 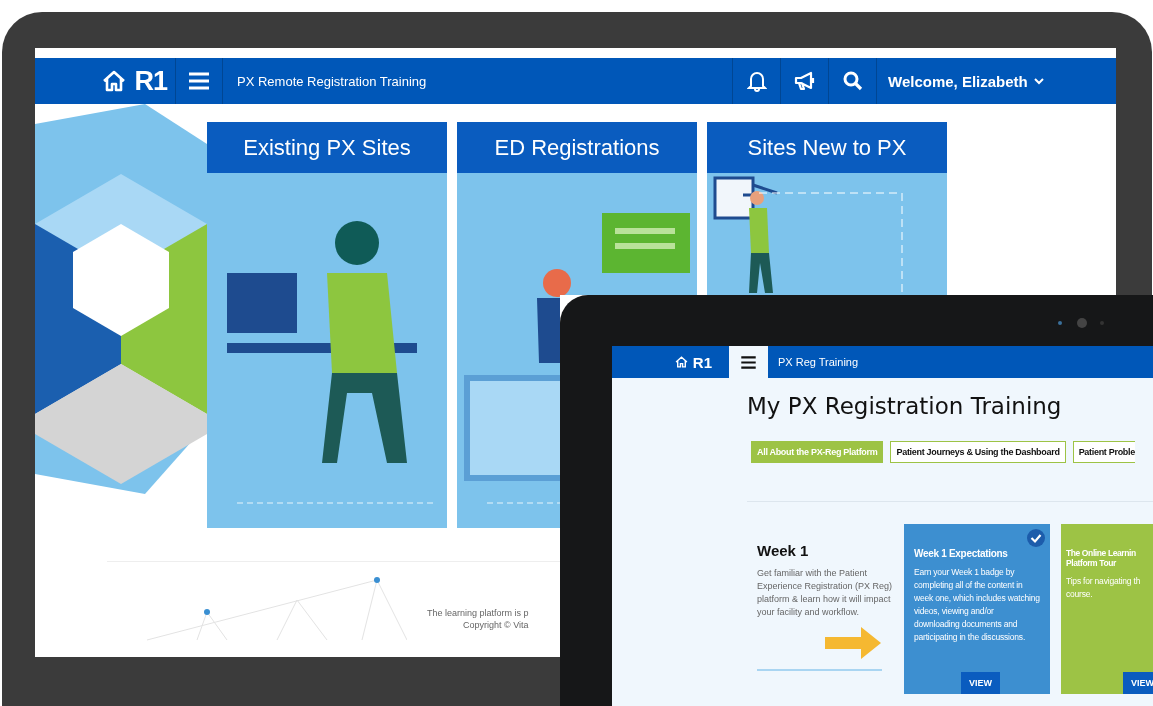 What do you see at coordinates (980, 683) in the screenshot?
I see `view-button: VIEW` at bounding box center [980, 683].